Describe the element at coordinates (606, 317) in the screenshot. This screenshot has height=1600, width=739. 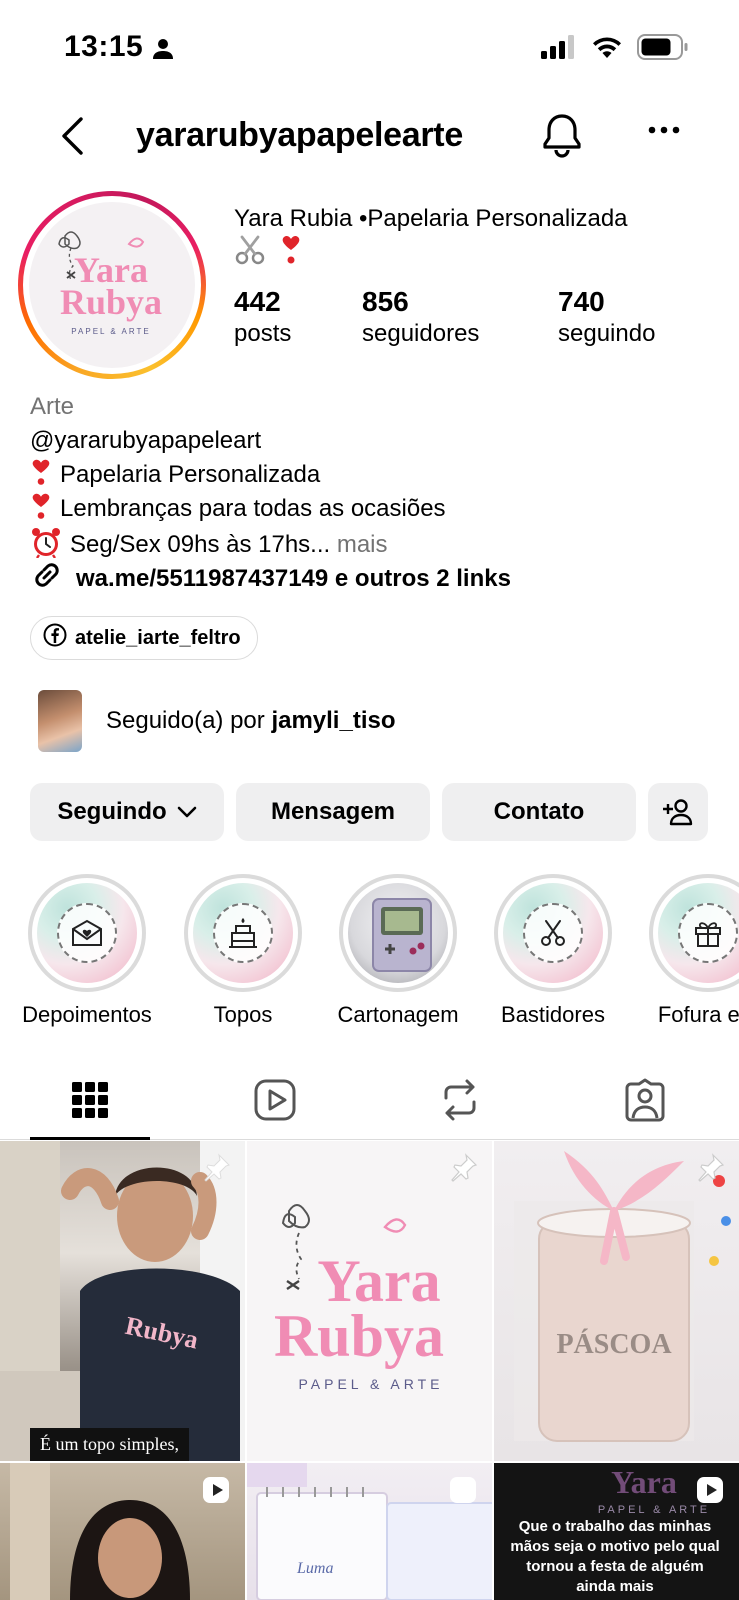
I see `stat-following: 740 seguindo` at that location.